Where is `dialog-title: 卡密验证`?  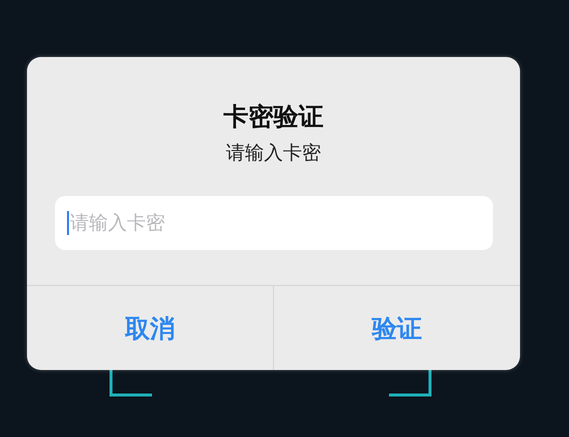 dialog-title: 卡密验证 is located at coordinates (274, 117).